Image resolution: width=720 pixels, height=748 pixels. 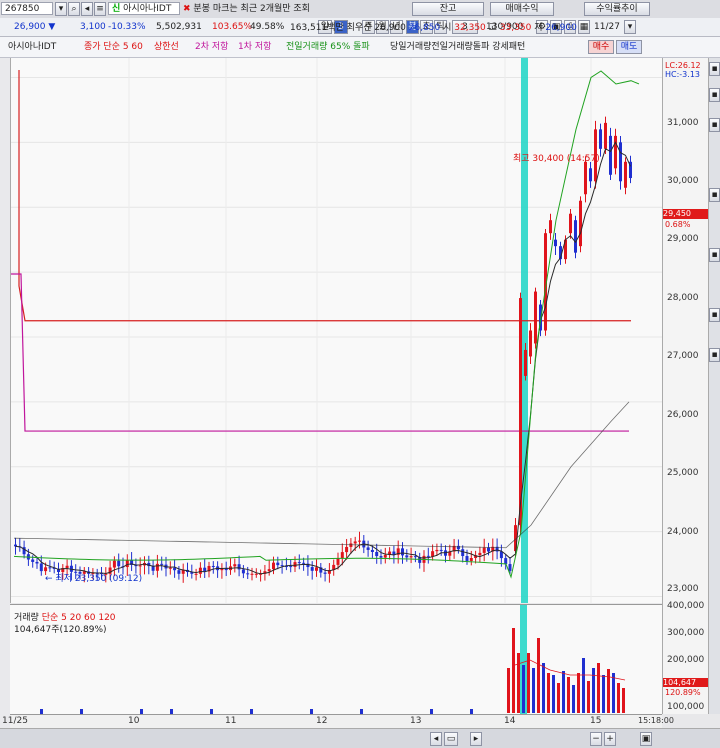 What do you see at coordinates (360, 738) in the screenshot?
I see `bottom-scrollbar: ◂ ▭ ▸ − + ▣` at bounding box center [360, 738].